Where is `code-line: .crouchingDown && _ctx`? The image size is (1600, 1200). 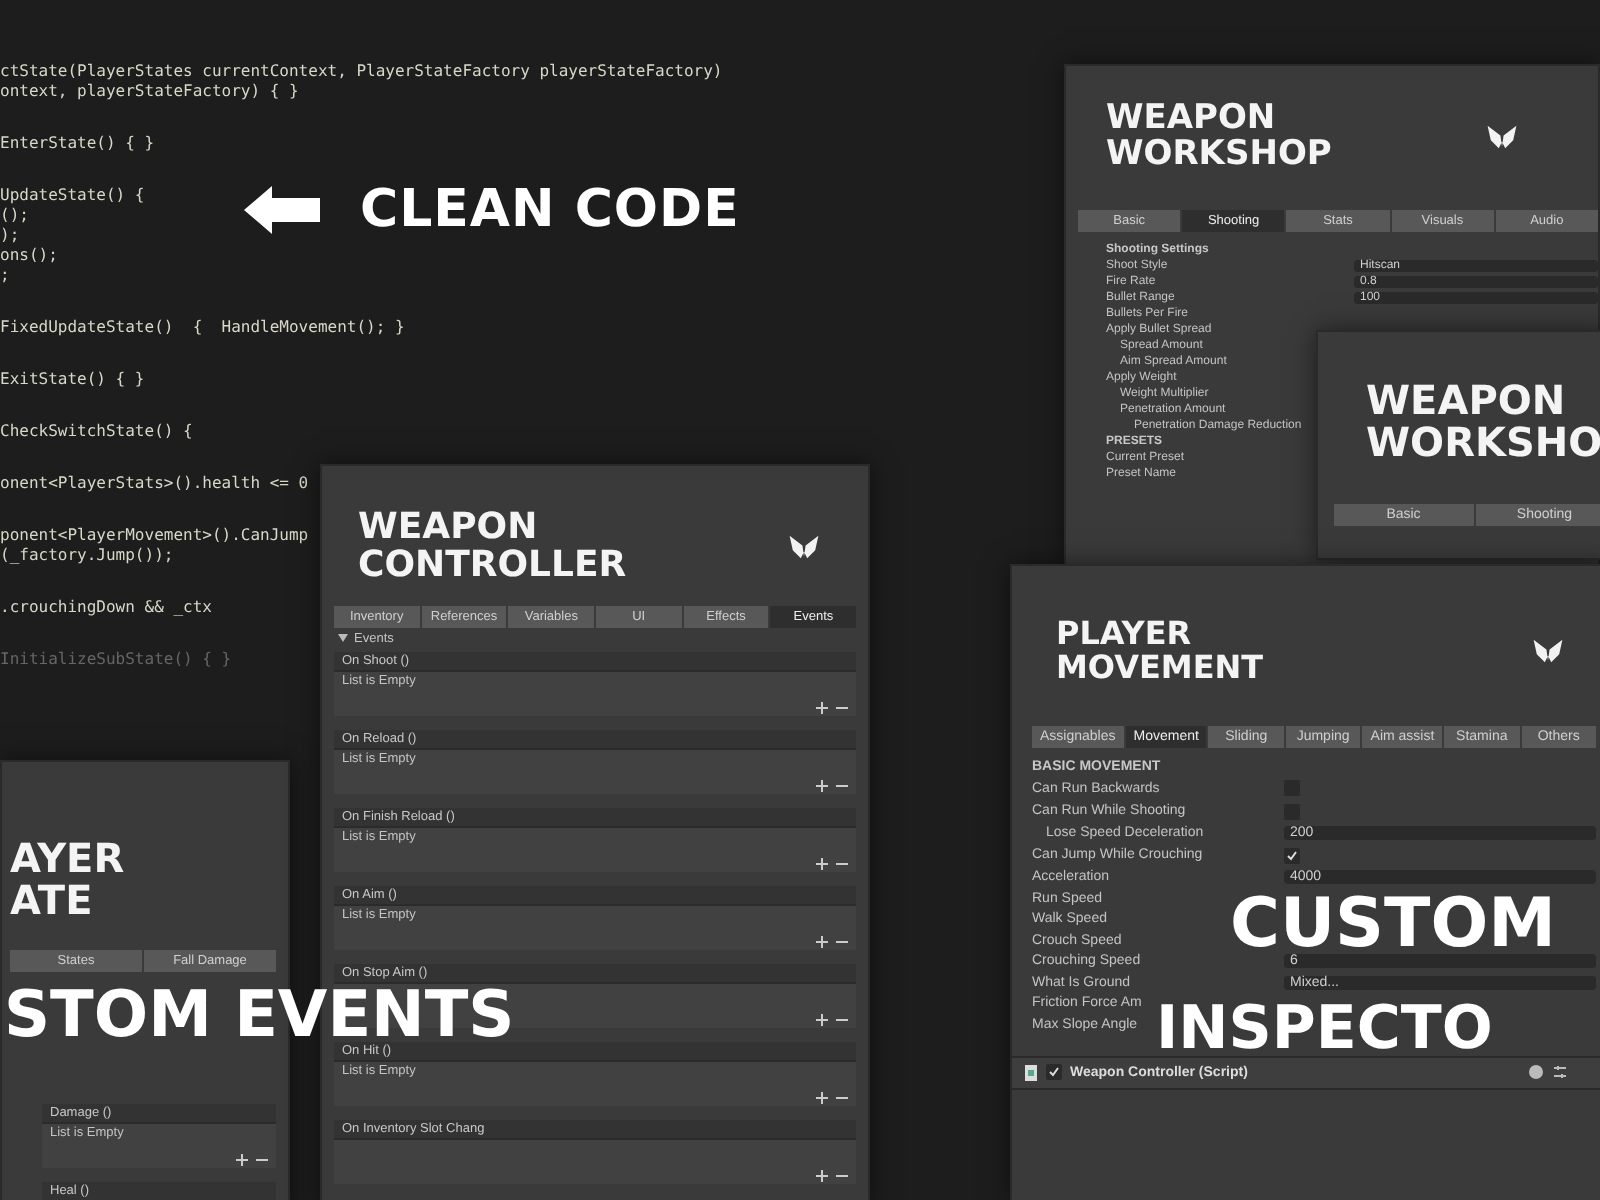
code-line: .crouchingDown && _ctx is located at coordinates (106, 608).